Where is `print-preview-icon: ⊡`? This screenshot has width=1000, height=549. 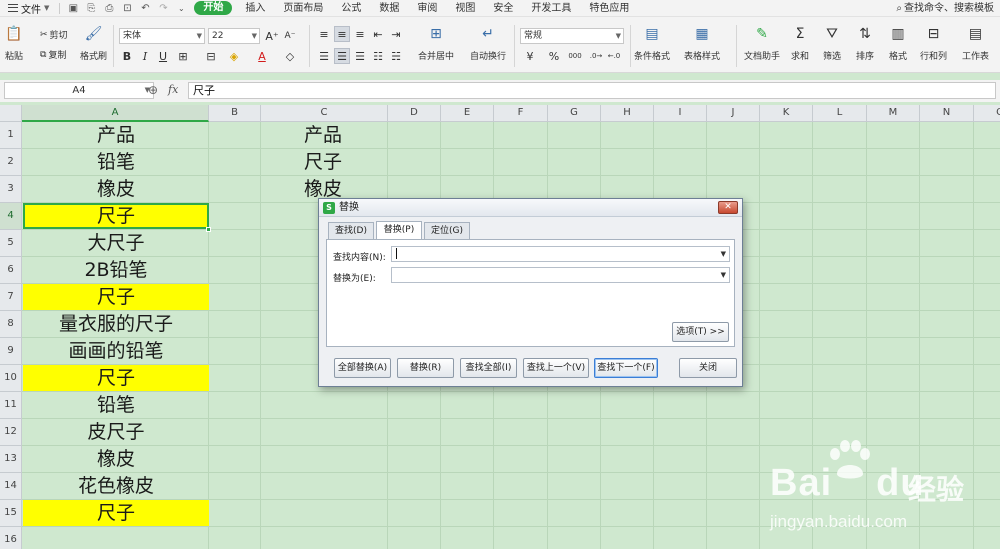 print-preview-icon: ⊡ is located at coordinates (127, 8).